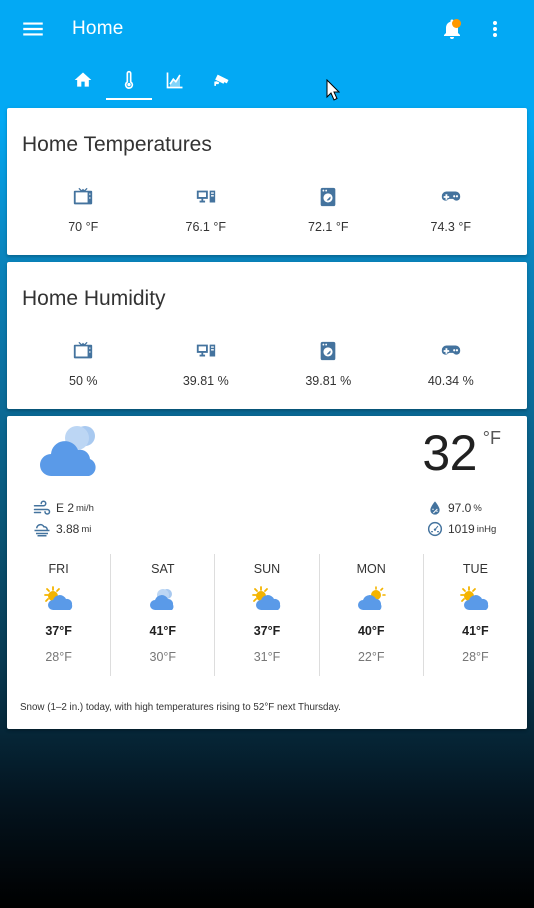 This screenshot has height=908, width=534. I want to click on mostly-cloudy-day-icon, so click(372, 598).